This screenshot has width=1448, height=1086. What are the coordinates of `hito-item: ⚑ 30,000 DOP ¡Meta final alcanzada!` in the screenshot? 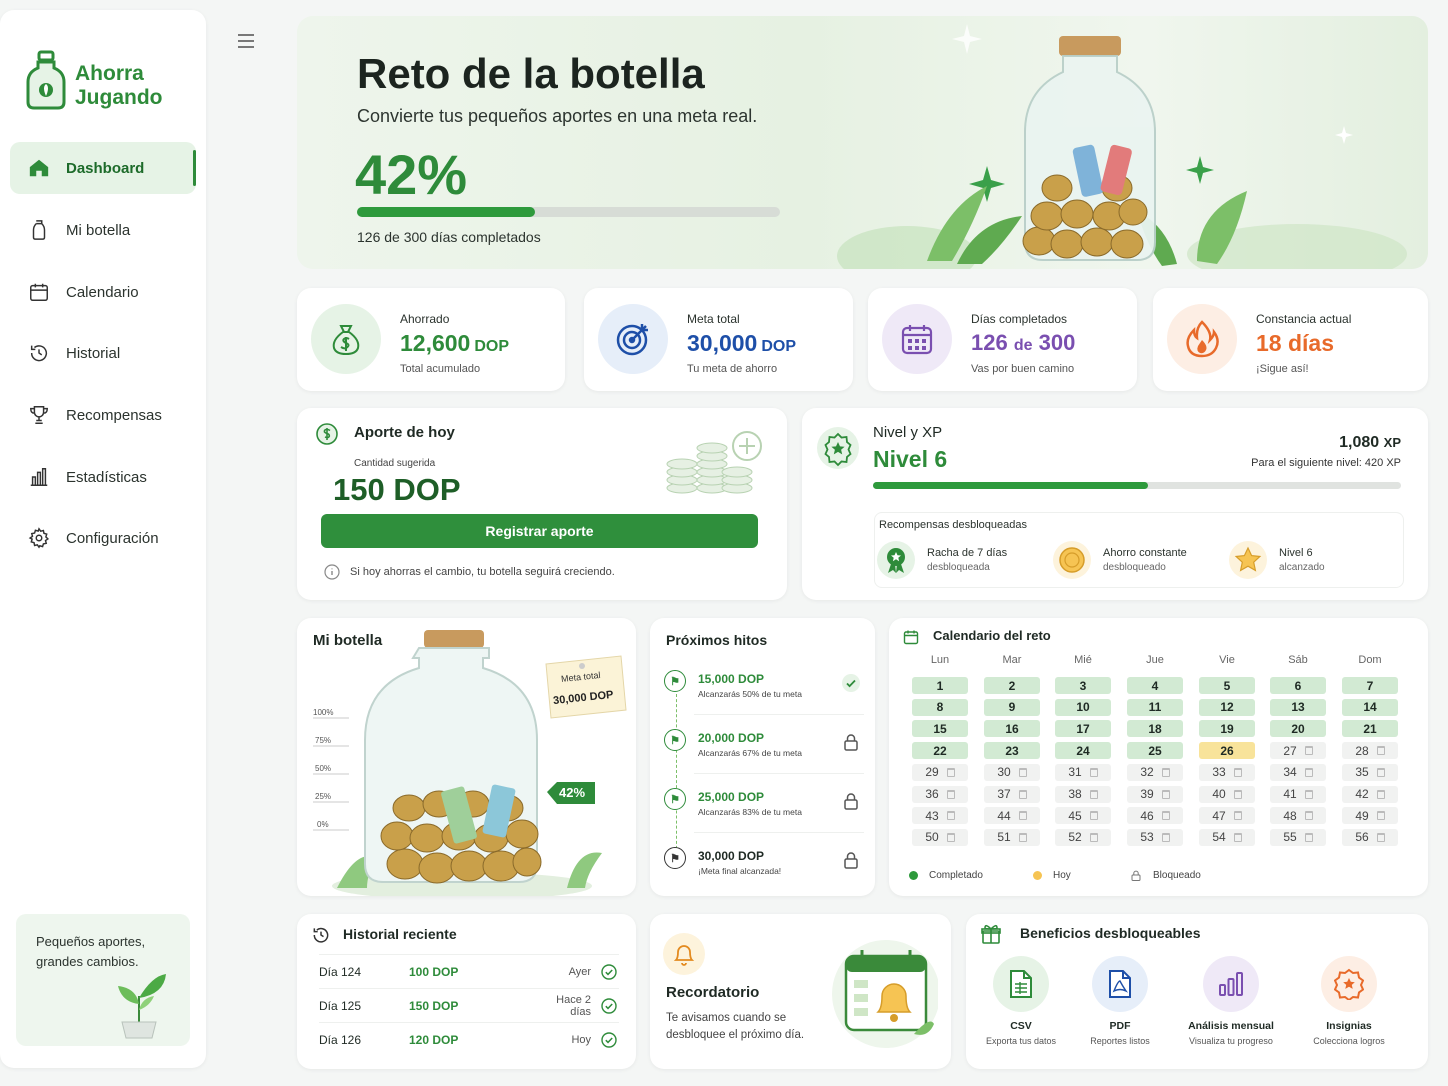 It's located at (764, 874).